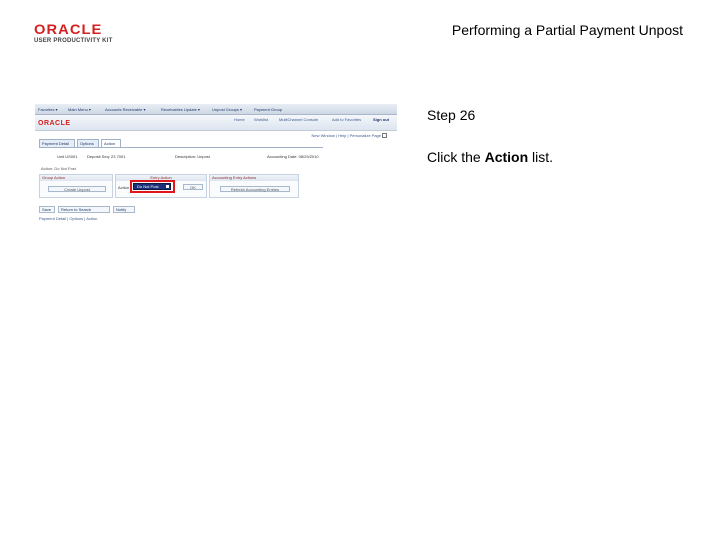 The width and height of the screenshot is (720, 540). I want to click on header-link-favorites: Add to Favorites, so click(346, 119).